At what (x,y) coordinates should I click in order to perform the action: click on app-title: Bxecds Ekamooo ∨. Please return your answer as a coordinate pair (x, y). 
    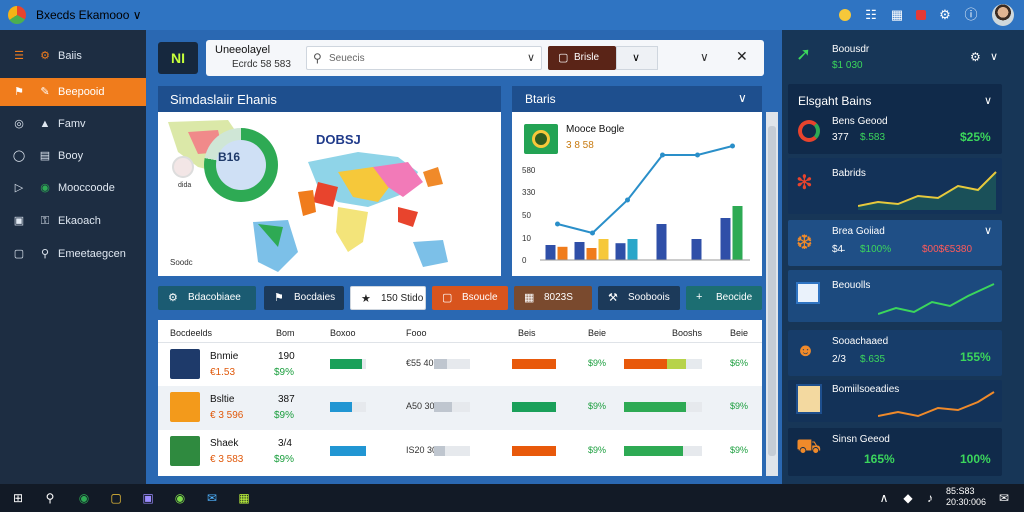
    Looking at the image, I should click on (89, 15).